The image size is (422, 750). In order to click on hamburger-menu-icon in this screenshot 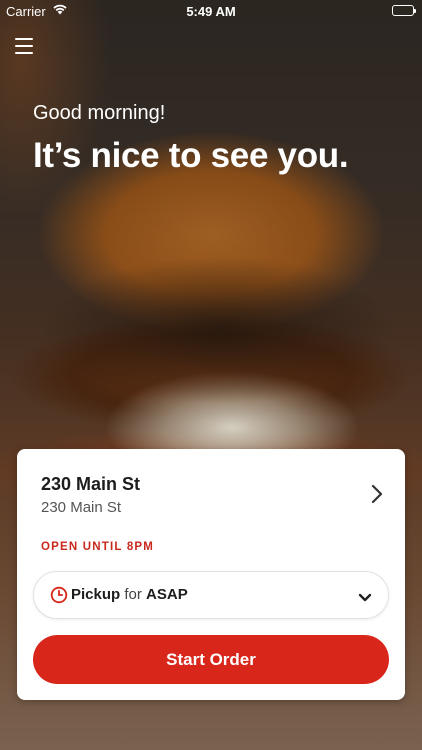, I will do `click(25, 47)`.